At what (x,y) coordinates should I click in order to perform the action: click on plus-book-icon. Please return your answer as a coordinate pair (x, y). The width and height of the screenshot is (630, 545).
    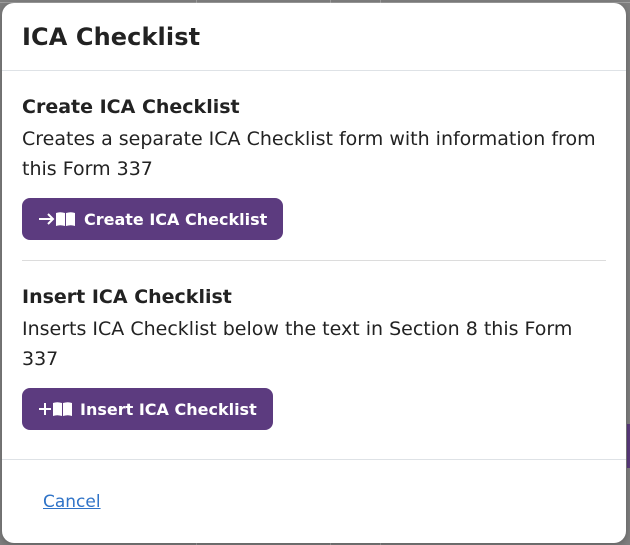
    Looking at the image, I should click on (56, 409).